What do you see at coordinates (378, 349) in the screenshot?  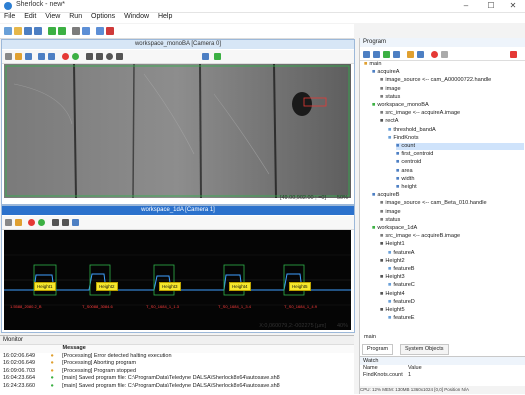 I see `tab-program: Program` at bounding box center [378, 349].